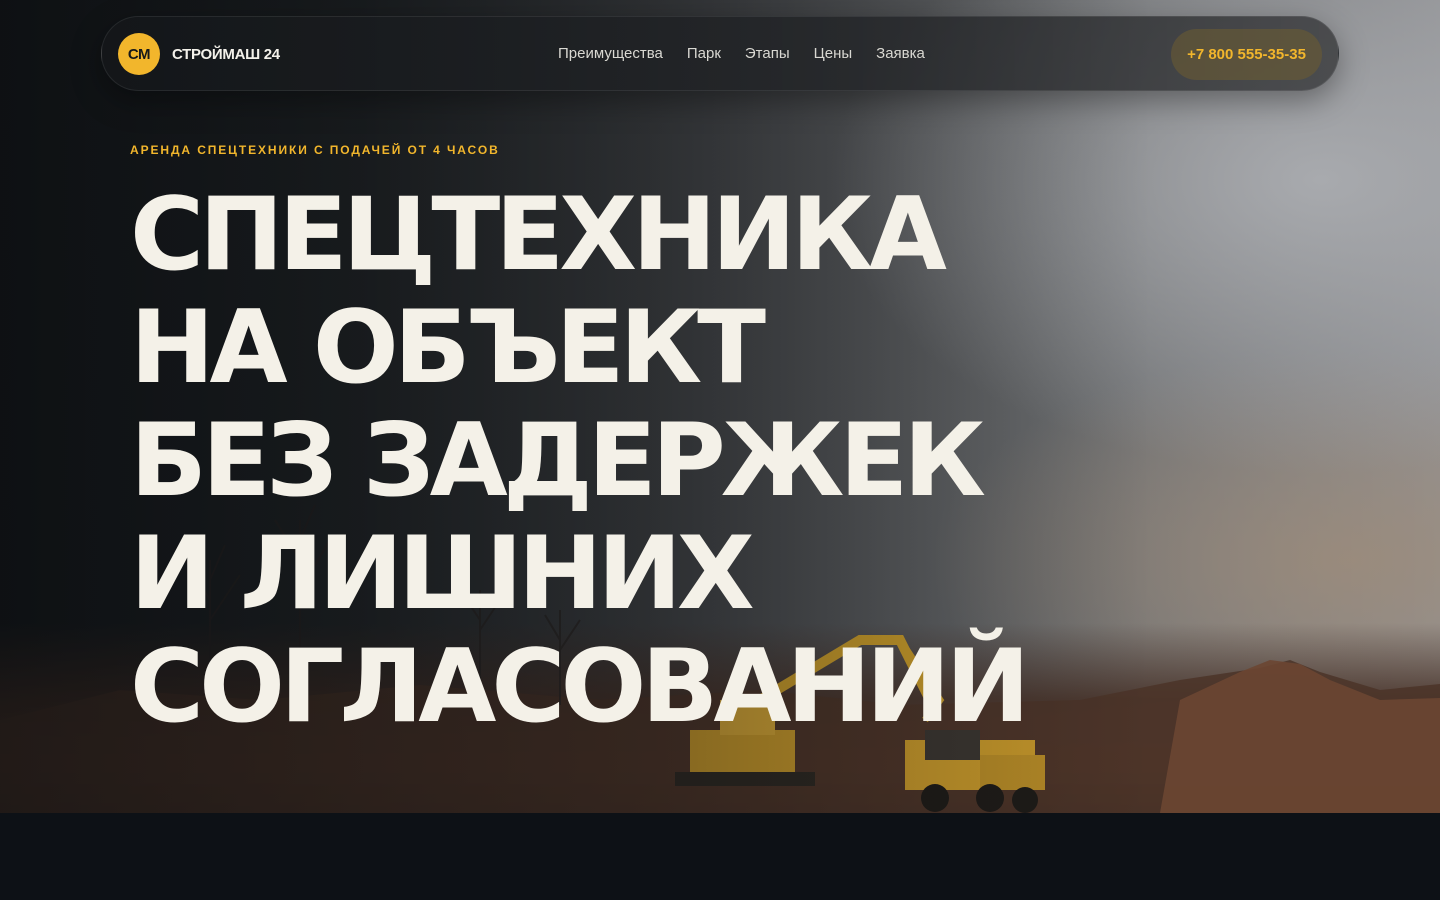 The width and height of the screenshot is (1440, 900). Describe the element at coordinates (139, 54) in the screenshot. I see `logo-badge: СМ` at that location.